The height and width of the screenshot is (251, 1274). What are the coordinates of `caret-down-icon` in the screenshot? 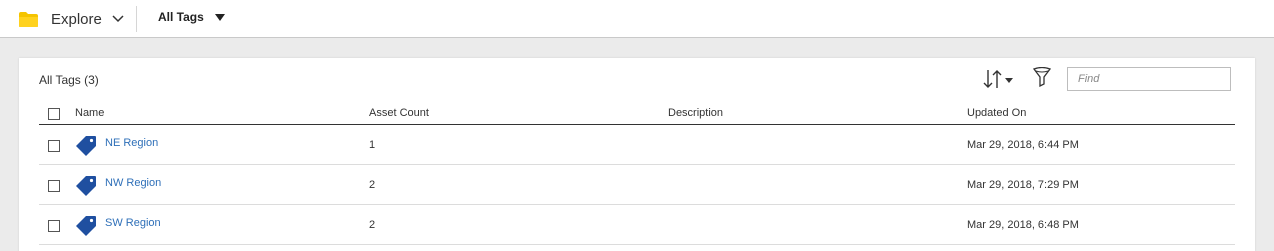 It's located at (219, 17).